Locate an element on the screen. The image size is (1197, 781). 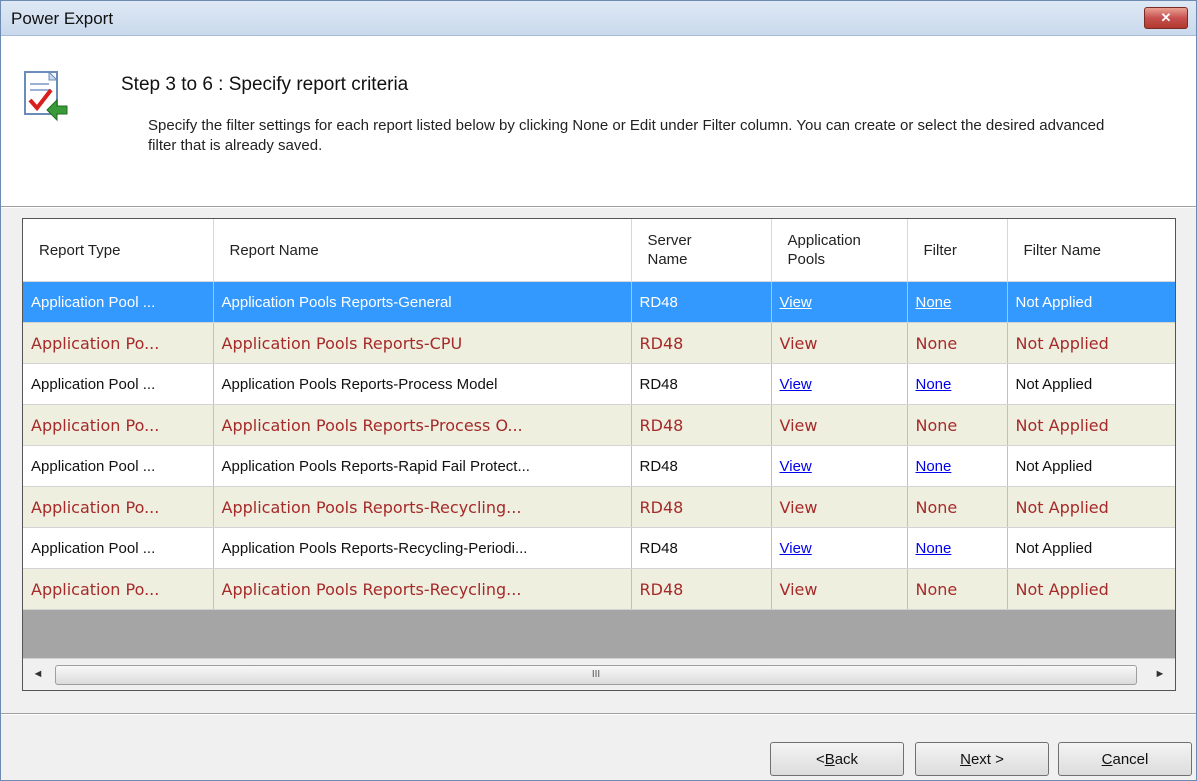
next-button-mnemonic: N is located at coordinates (965, 759).